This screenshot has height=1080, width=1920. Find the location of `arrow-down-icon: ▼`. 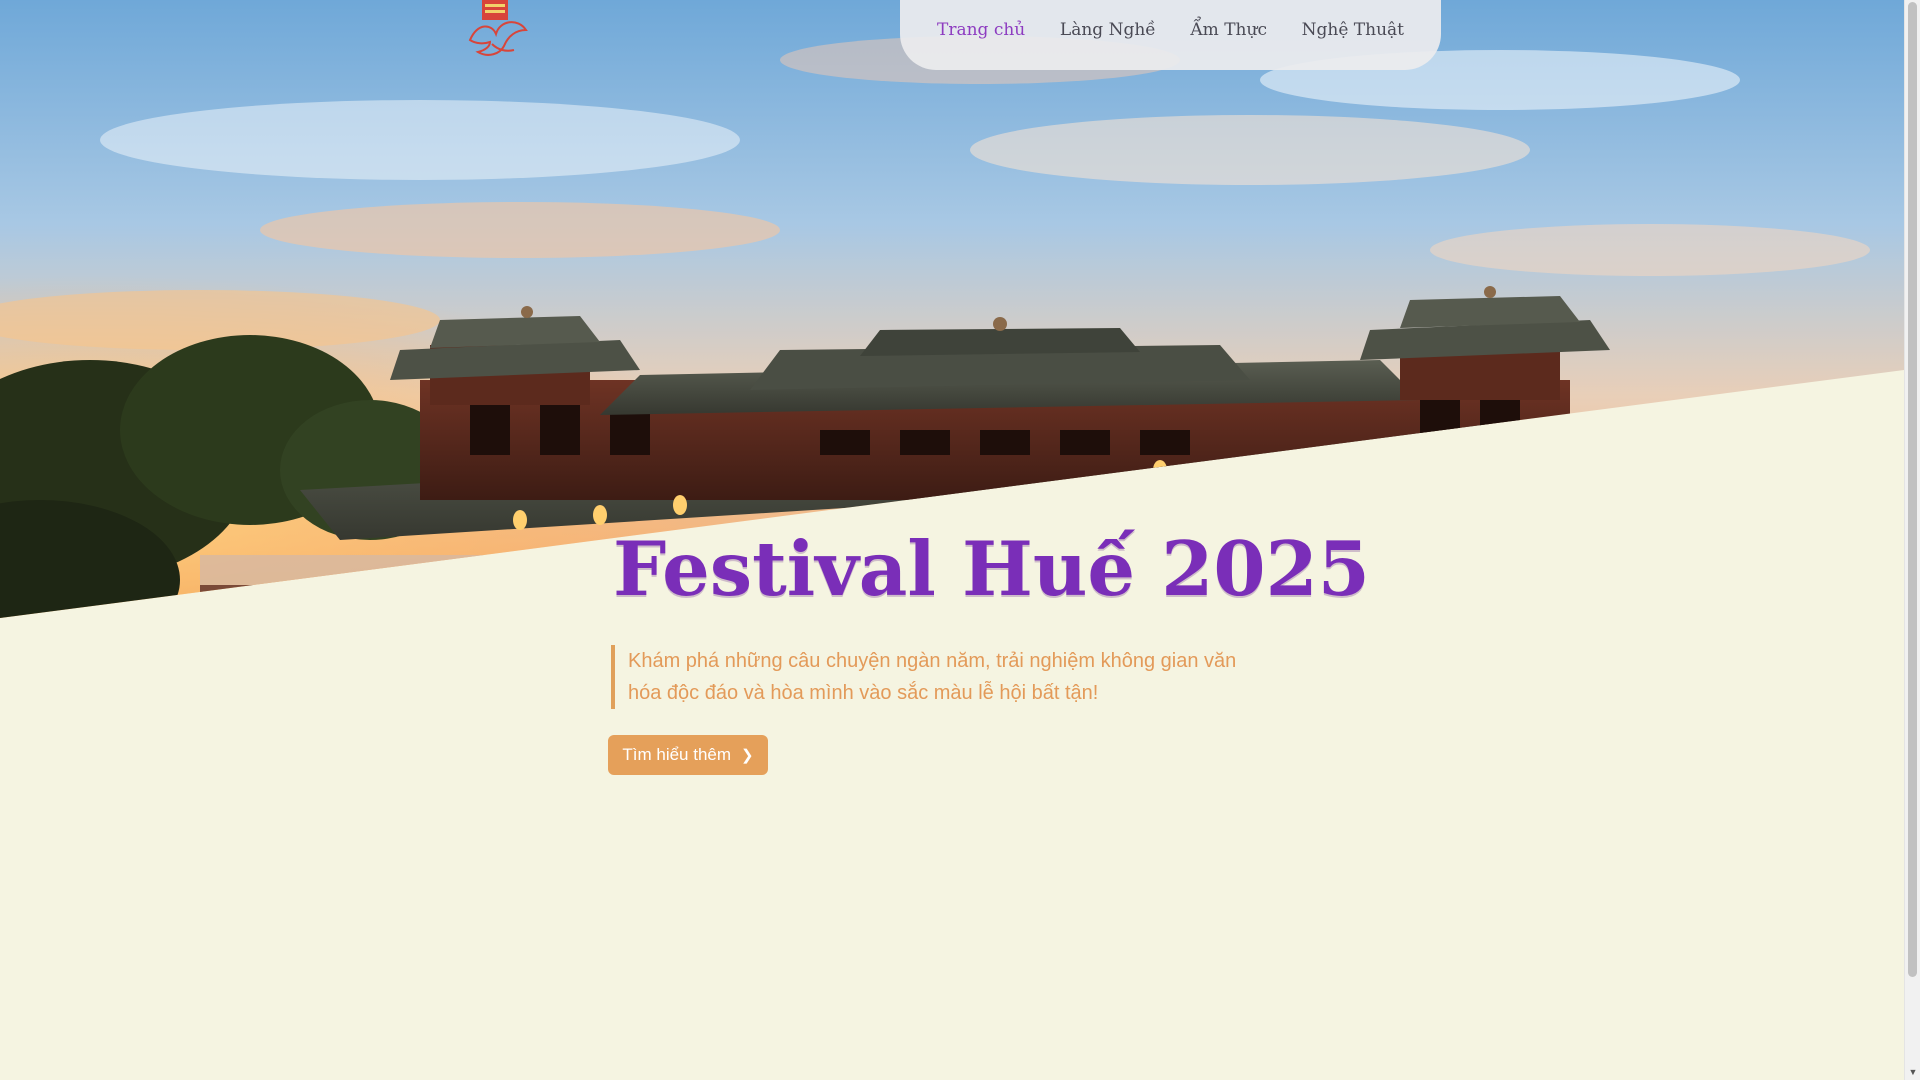

arrow-down-icon: ▼ is located at coordinates (1912, 1072).